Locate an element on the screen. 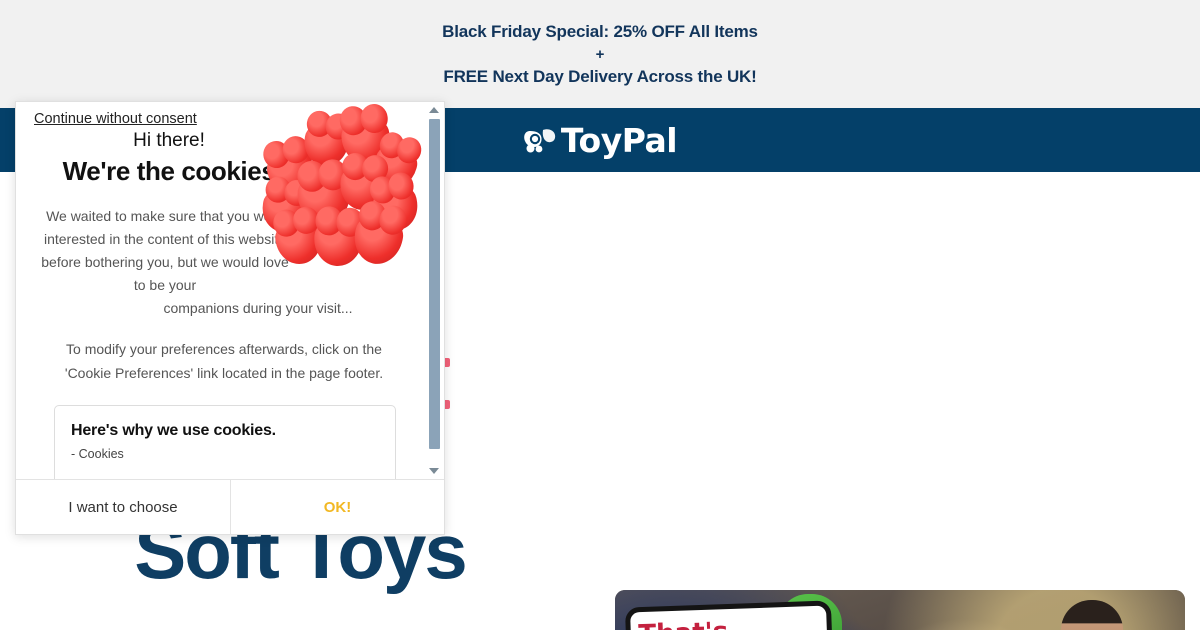 Image resolution: width=1200 pixels, height=630 pixels. scroll-up-arrow-icon is located at coordinates (434, 110).